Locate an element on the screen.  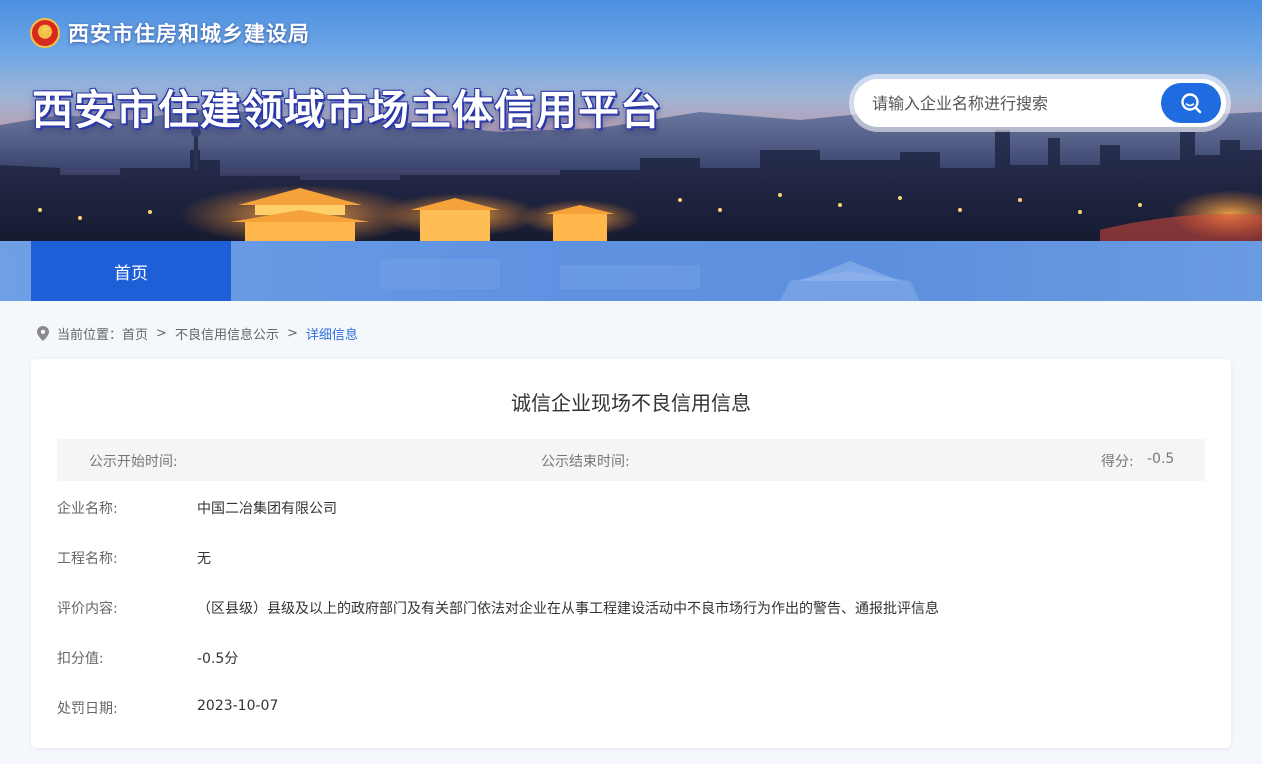
nav-home: 首页 is located at coordinates (131, 271).